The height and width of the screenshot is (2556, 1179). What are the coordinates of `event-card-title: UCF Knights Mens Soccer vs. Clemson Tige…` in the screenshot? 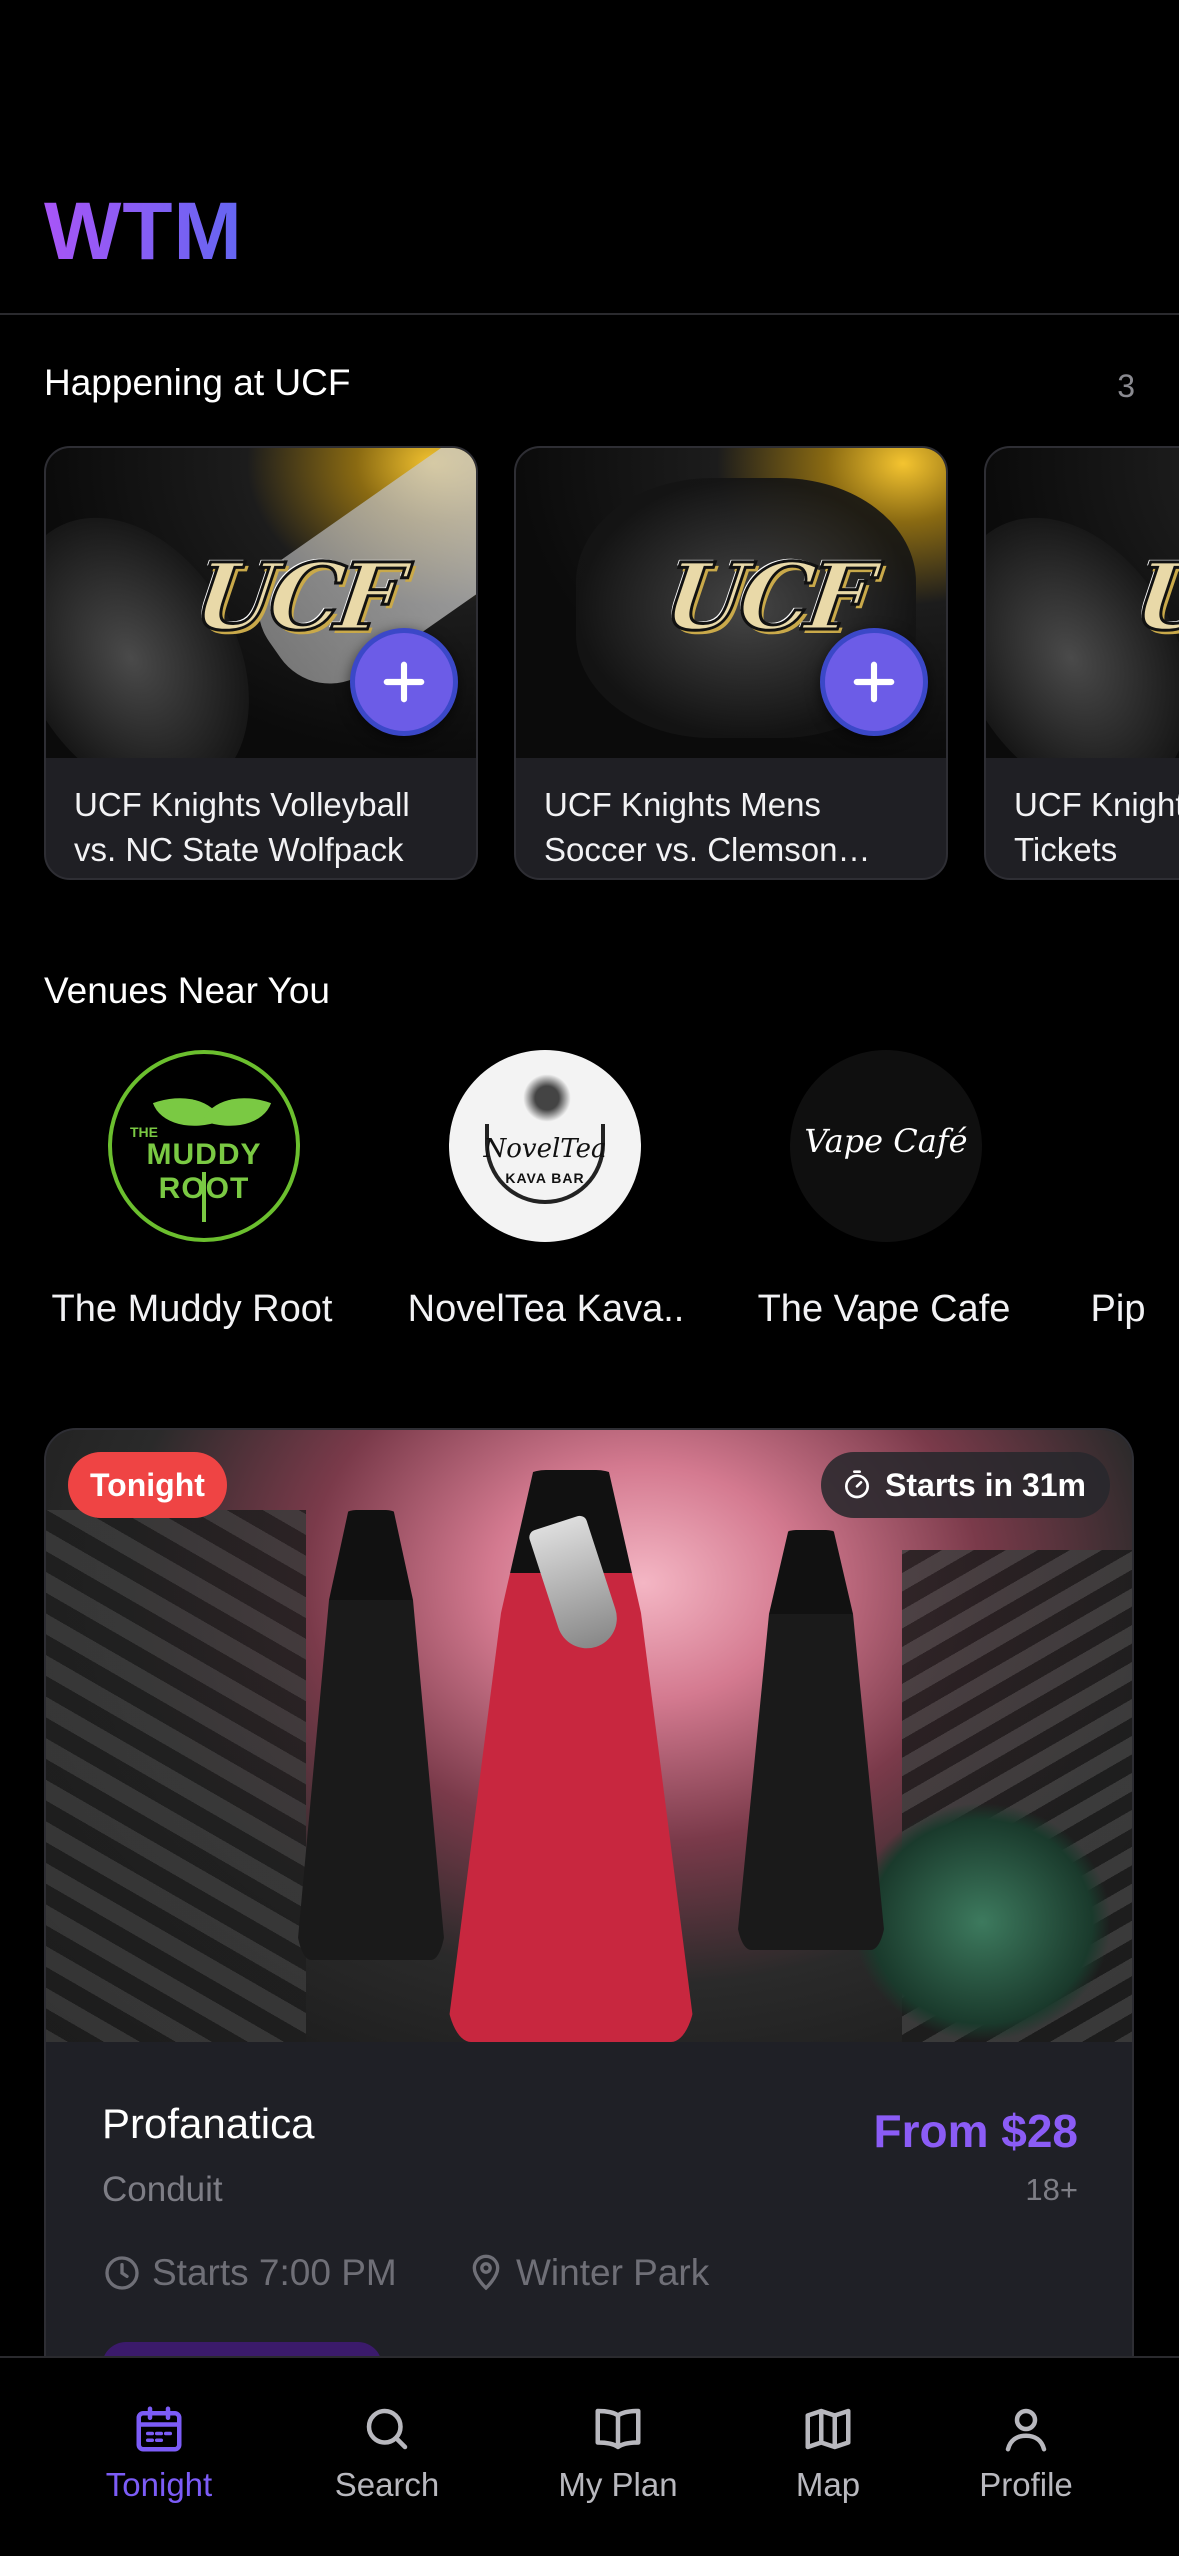 It's located at (691, 827).